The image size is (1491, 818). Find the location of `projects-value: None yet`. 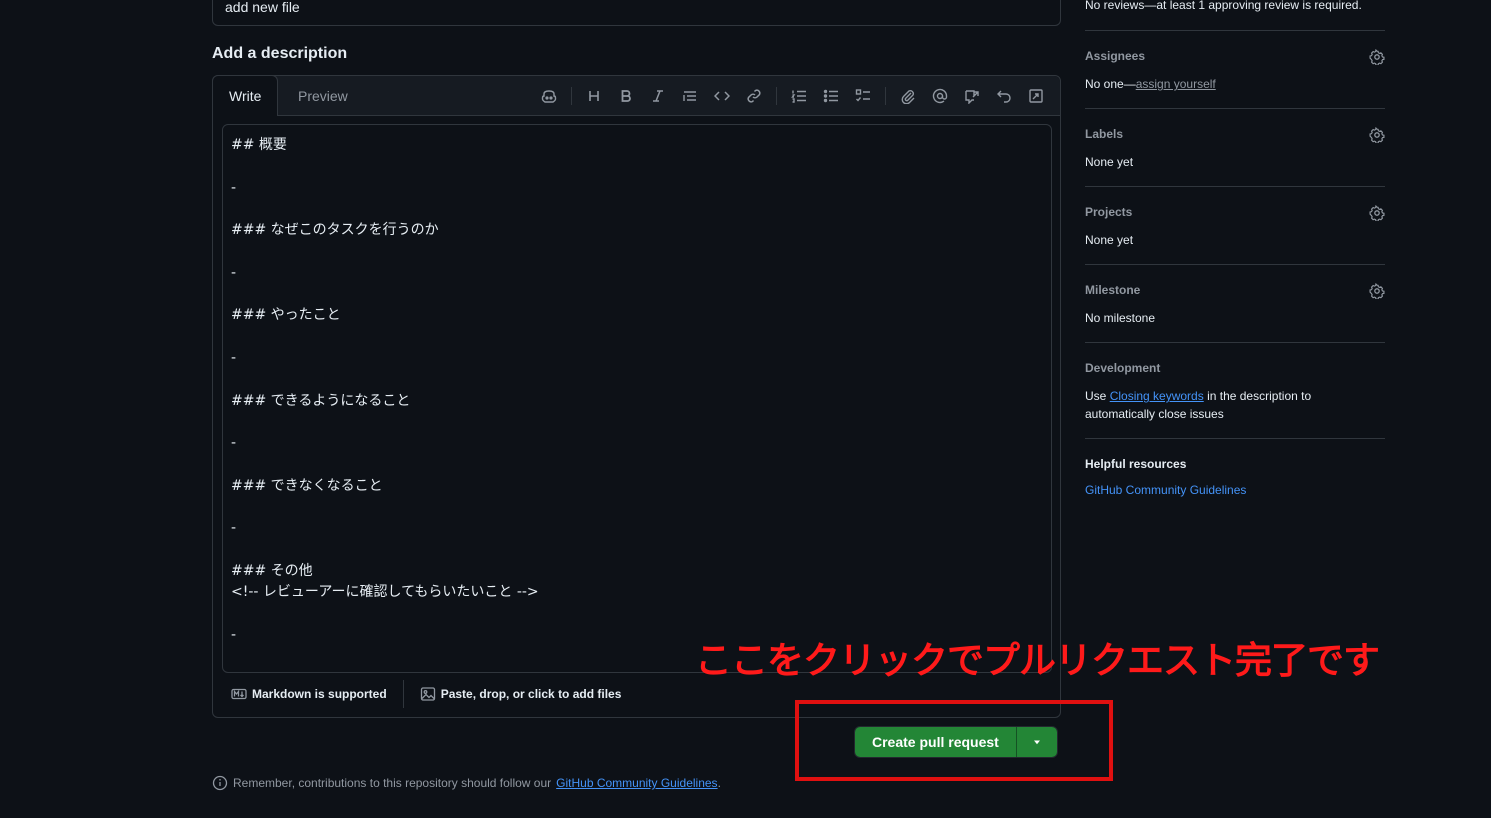

projects-value: None yet is located at coordinates (1109, 240).